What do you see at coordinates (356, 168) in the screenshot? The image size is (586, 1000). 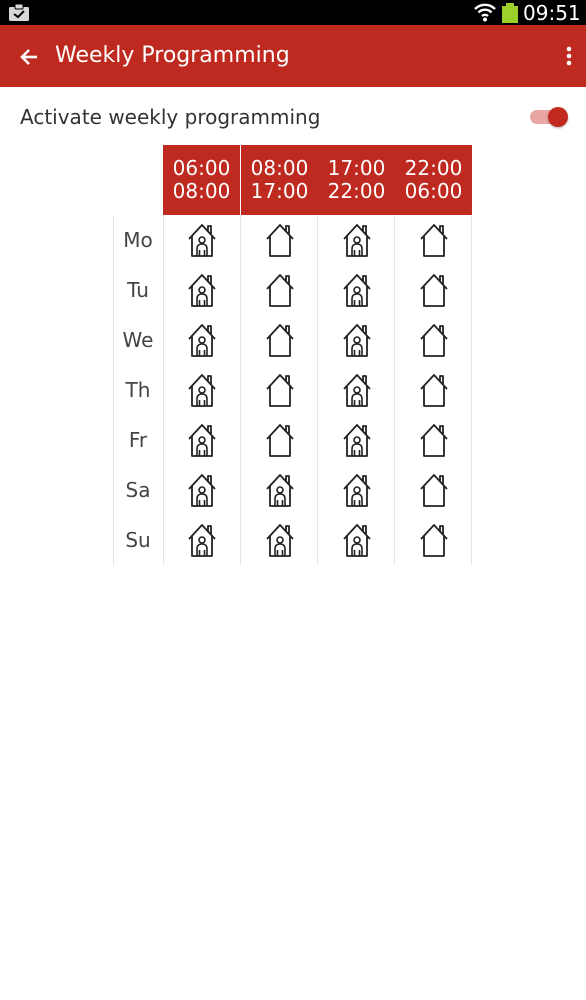 I see `slot-start-time: 17:00` at bounding box center [356, 168].